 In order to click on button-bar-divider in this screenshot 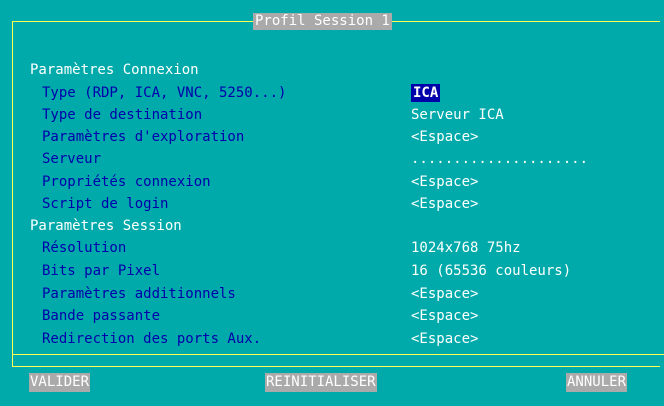, I will do `click(338, 354)`.